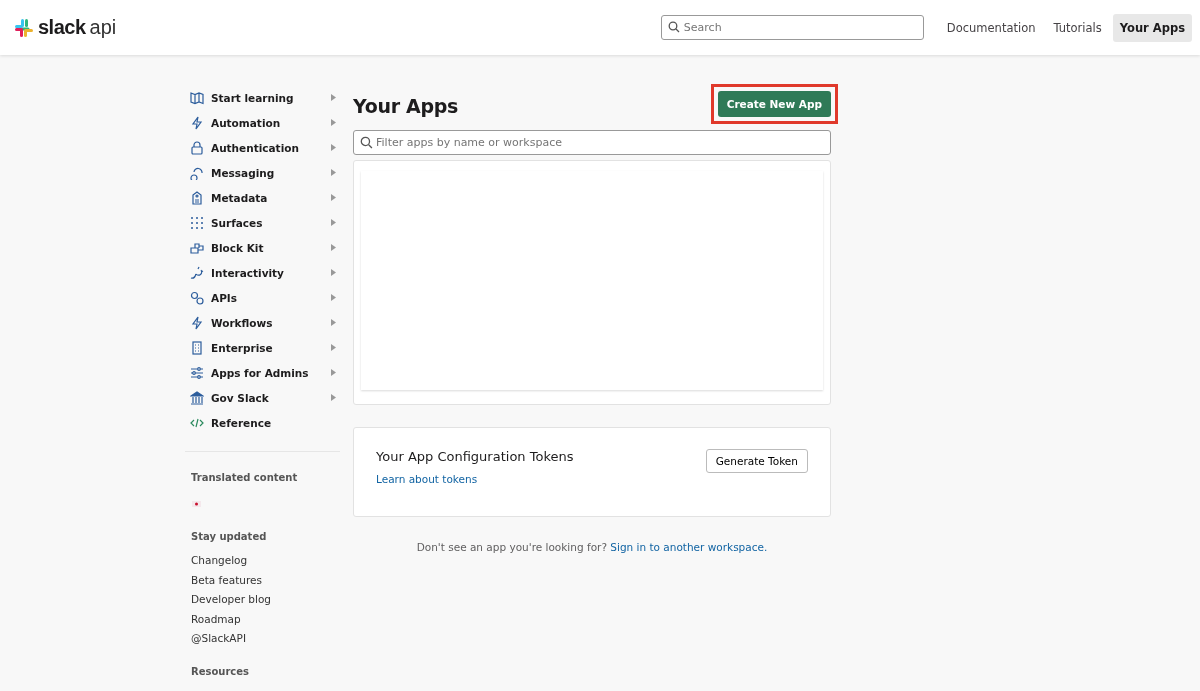 Image resolution: width=1200 pixels, height=691 pixels. What do you see at coordinates (592, 142) in the screenshot?
I see `filter-field: Filter apps by name or workspace` at bounding box center [592, 142].